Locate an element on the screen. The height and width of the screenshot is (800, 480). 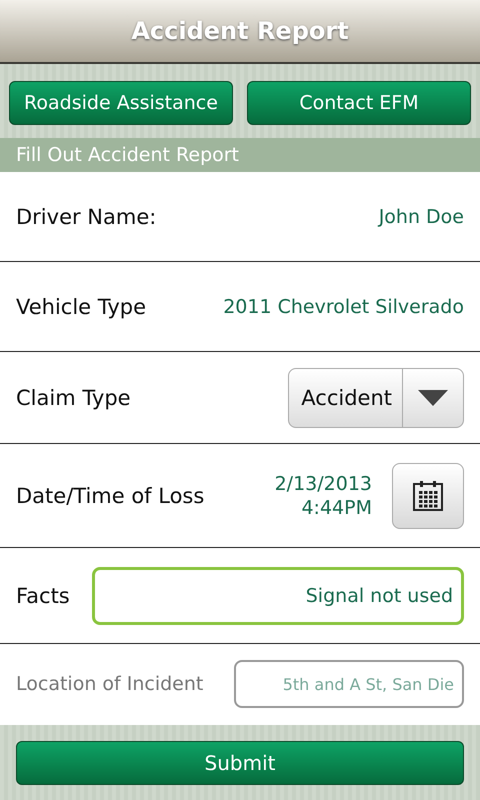
claim-type-dropdown: Accident is located at coordinates (376, 398).